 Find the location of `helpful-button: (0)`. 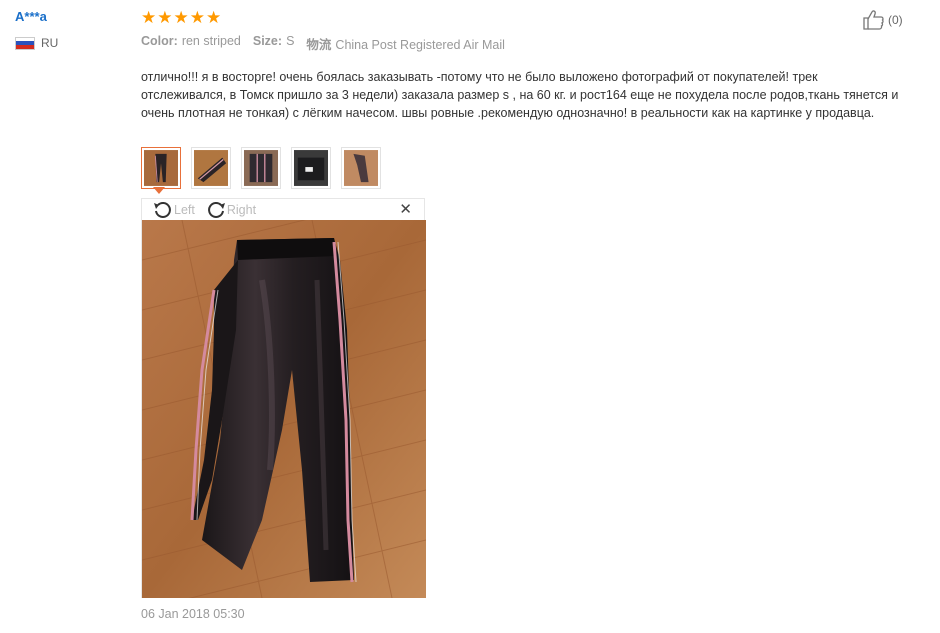

helpful-button: (0) is located at coordinates (882, 20).